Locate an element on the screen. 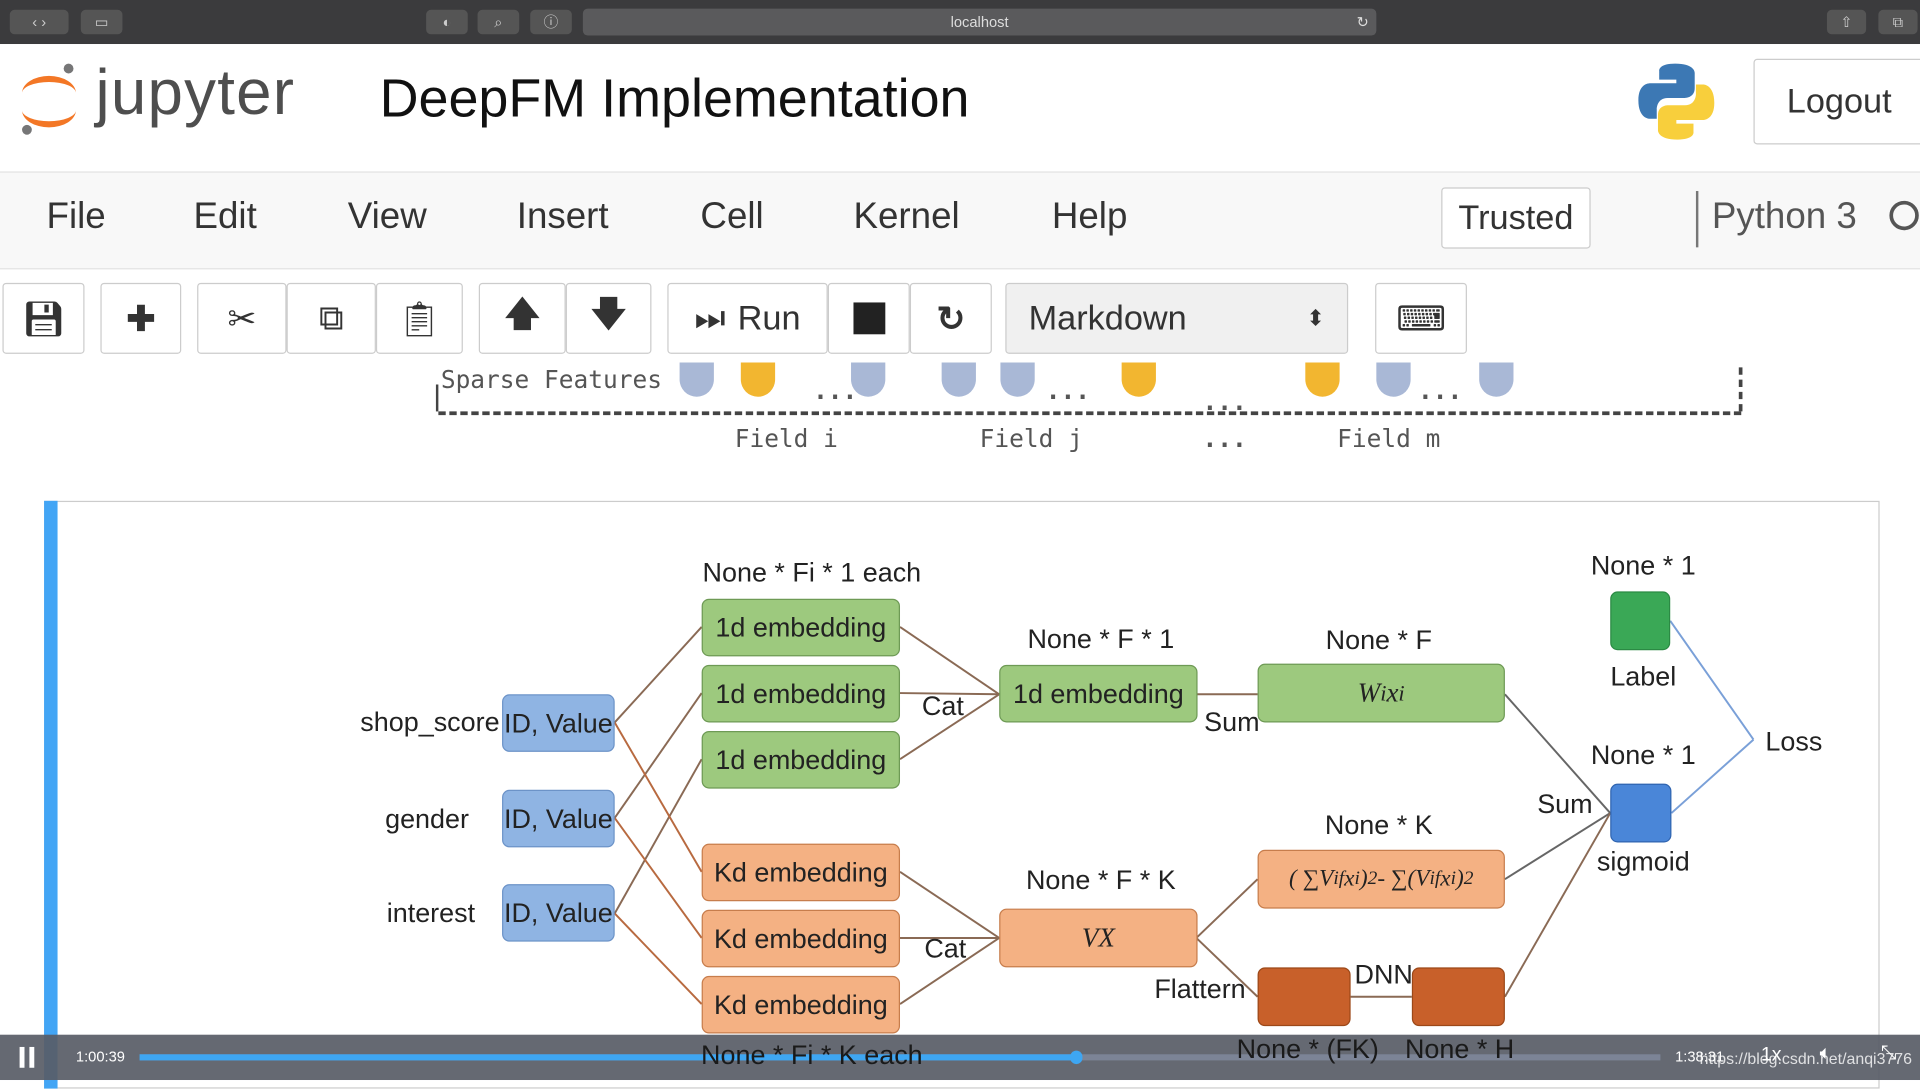 The height and width of the screenshot is (1089, 1920). fm-interaction-box: ( ∑V if x i) 2- ∑(V if x i) 2 is located at coordinates (1381, 879).